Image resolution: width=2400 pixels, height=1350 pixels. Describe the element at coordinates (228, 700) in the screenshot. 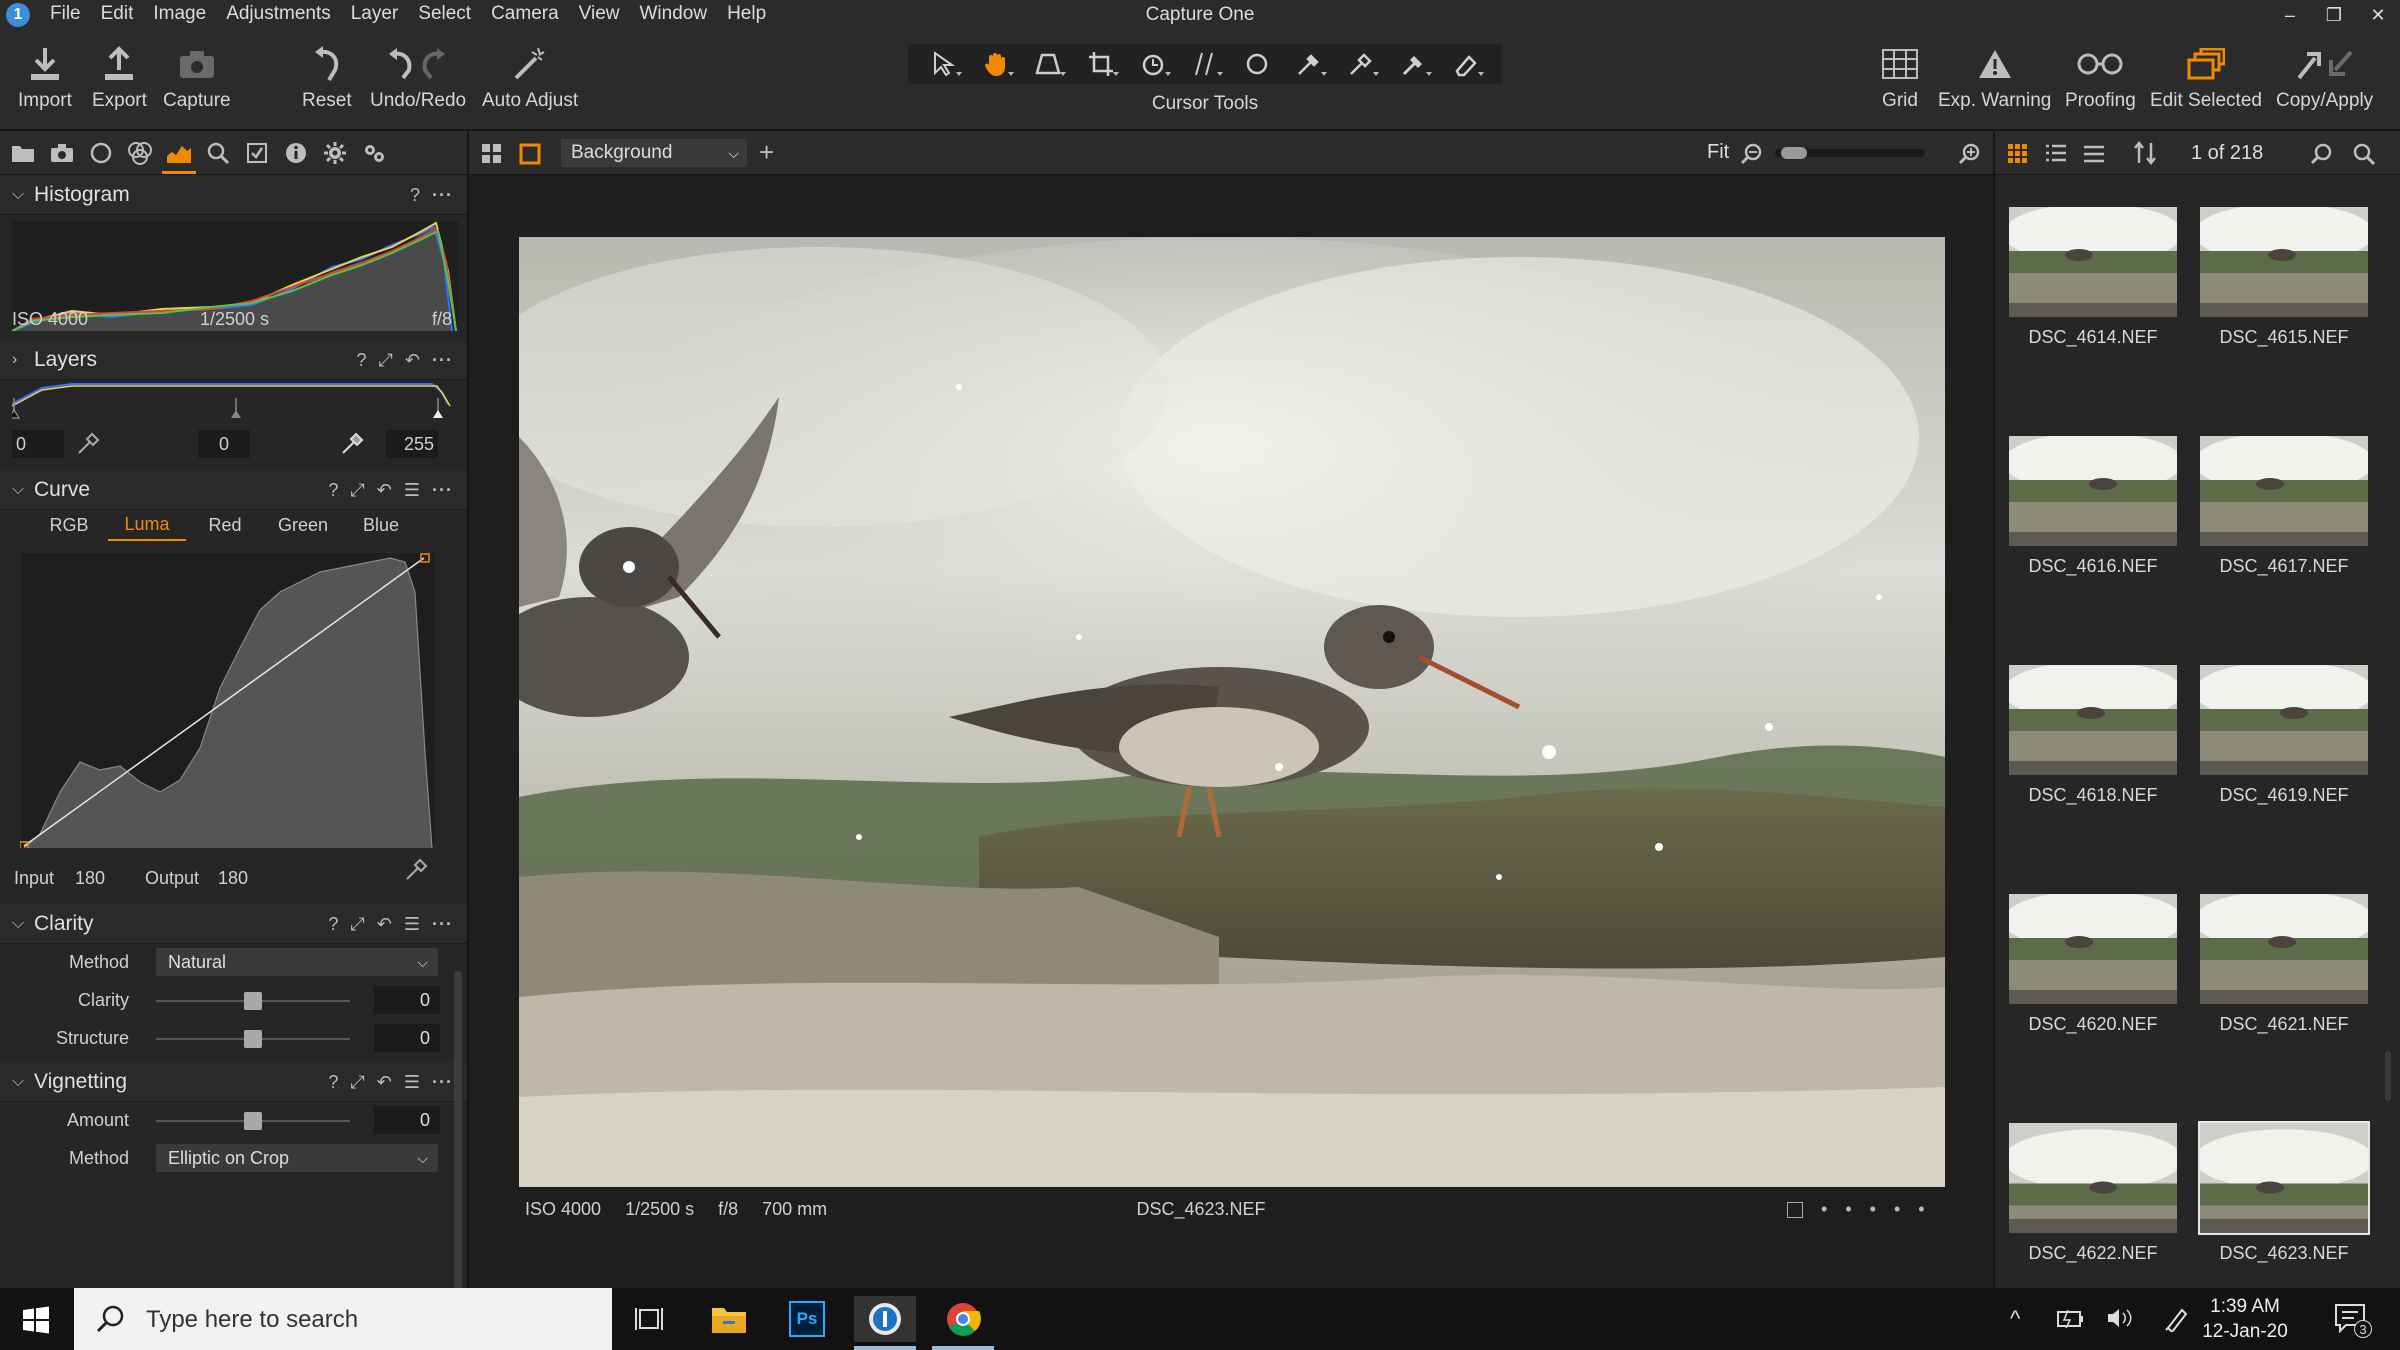

I see `curve-graph` at that location.